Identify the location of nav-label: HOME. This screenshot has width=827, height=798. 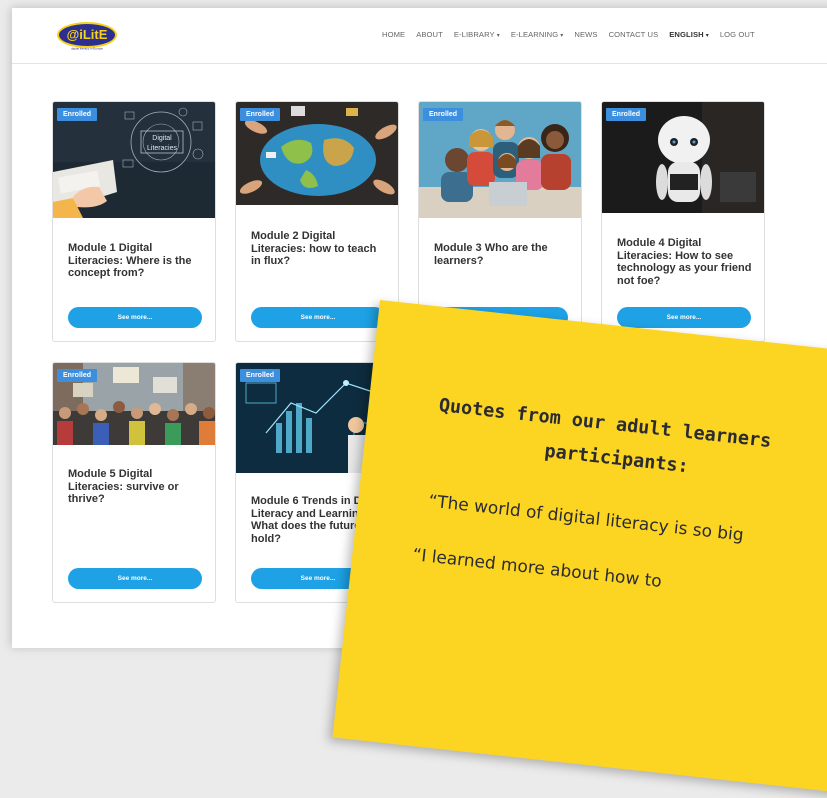
(394, 34).